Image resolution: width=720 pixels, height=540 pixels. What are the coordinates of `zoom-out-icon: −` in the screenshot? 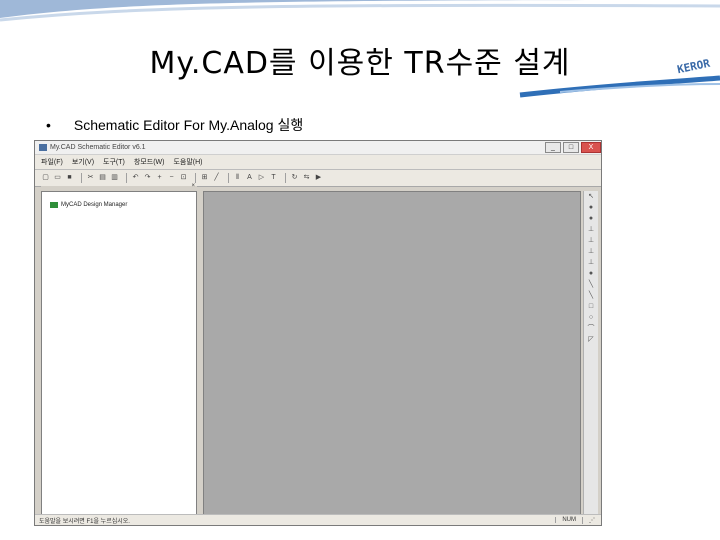 It's located at (171, 178).